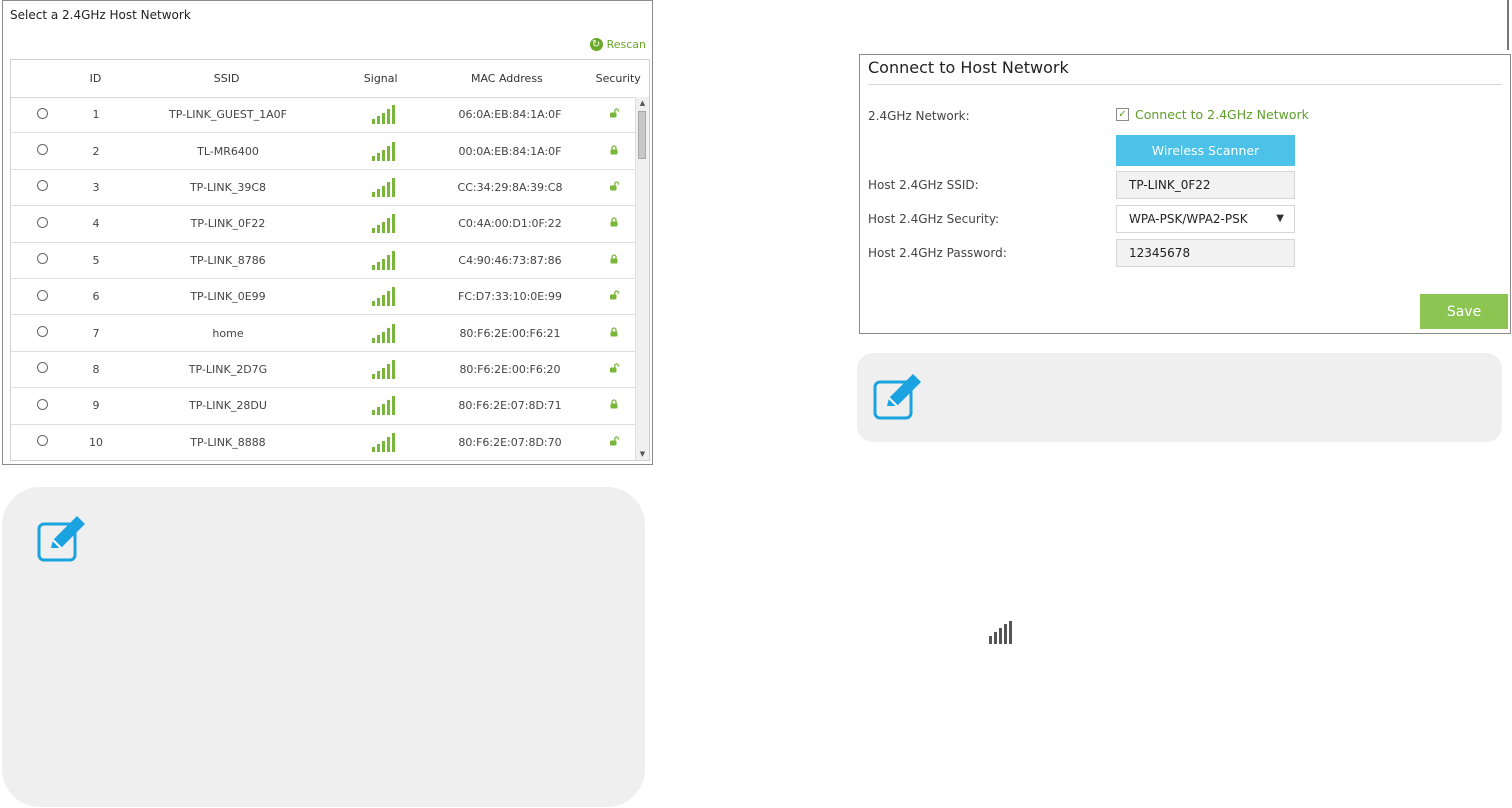  I want to click on scroll-down-arrow-icon: ▼, so click(642, 454).